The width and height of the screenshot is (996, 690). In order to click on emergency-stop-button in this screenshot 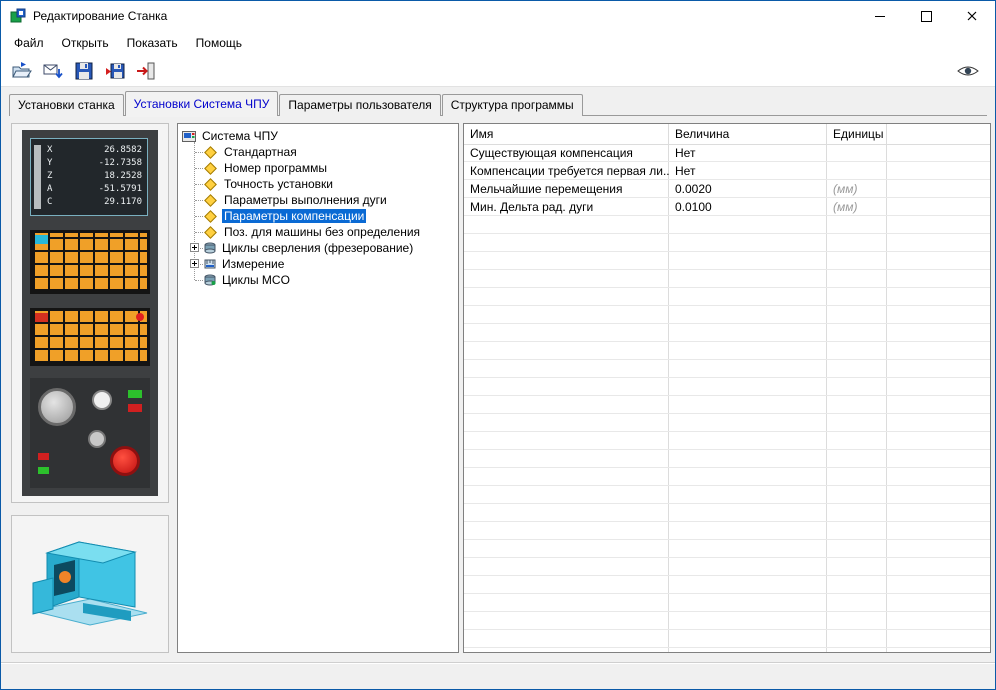, I will do `click(125, 461)`.